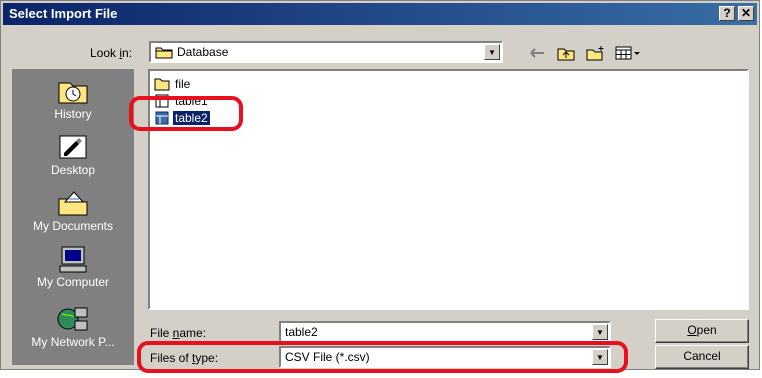 The width and height of the screenshot is (762, 378). Describe the element at coordinates (327, 357) in the screenshot. I see `file-type-value: CSV File (*.csv)` at that location.